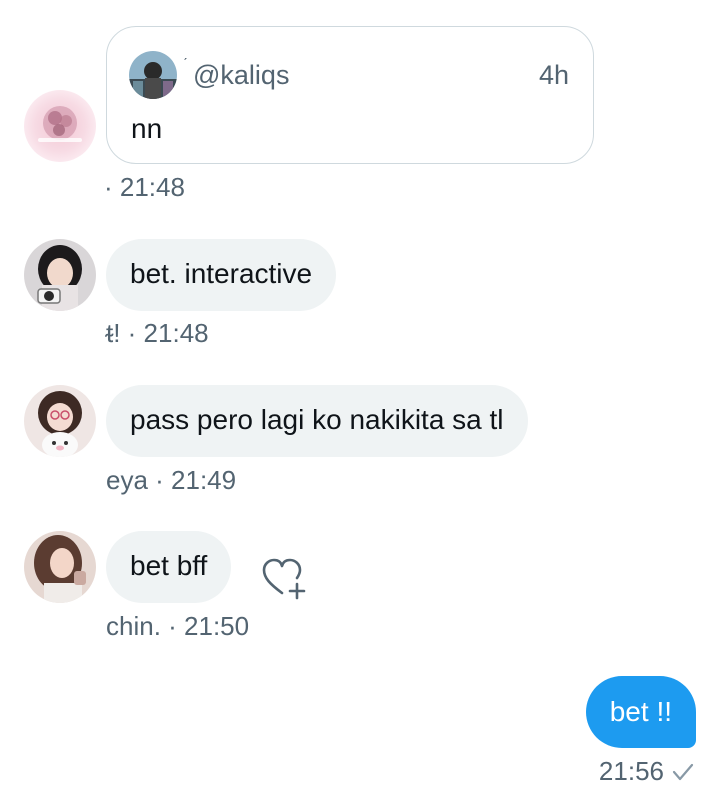 The height and width of the screenshot is (800, 720). I want to click on profile-photo-icon, so click(153, 75).